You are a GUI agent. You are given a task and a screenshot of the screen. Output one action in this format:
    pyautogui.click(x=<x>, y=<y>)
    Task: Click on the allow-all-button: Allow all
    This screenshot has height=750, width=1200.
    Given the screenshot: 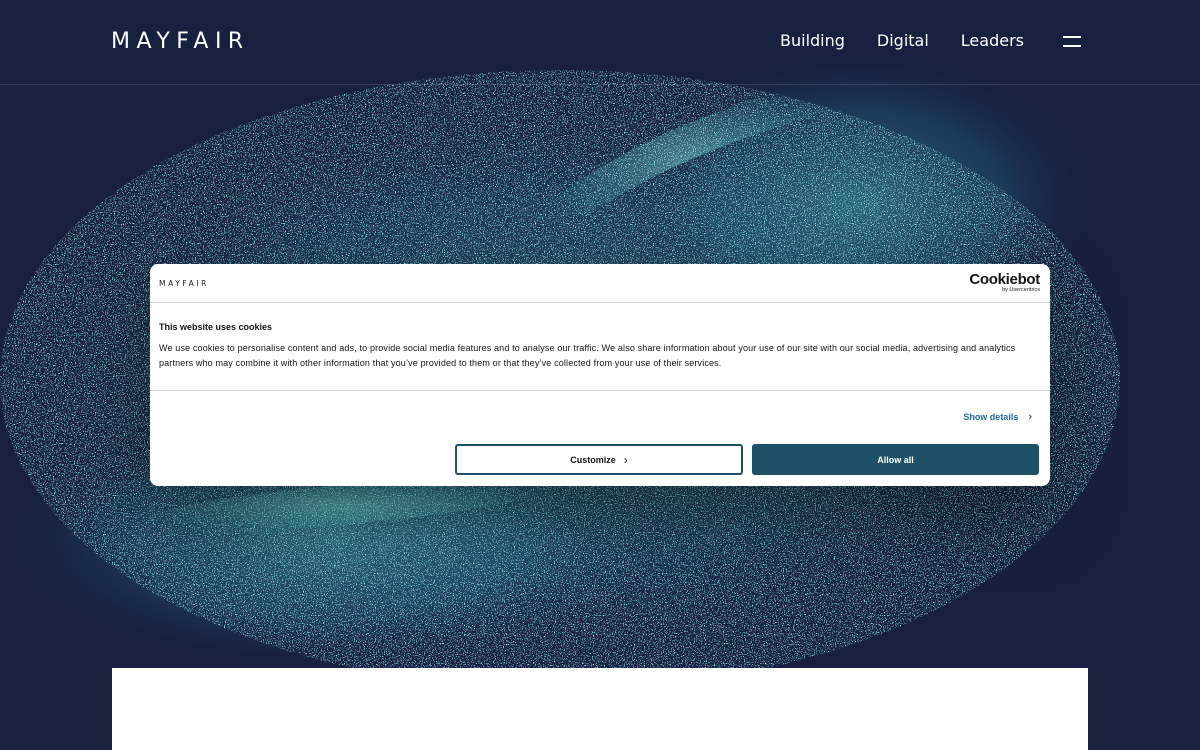 What is the action you would take?
    pyautogui.click(x=895, y=459)
    